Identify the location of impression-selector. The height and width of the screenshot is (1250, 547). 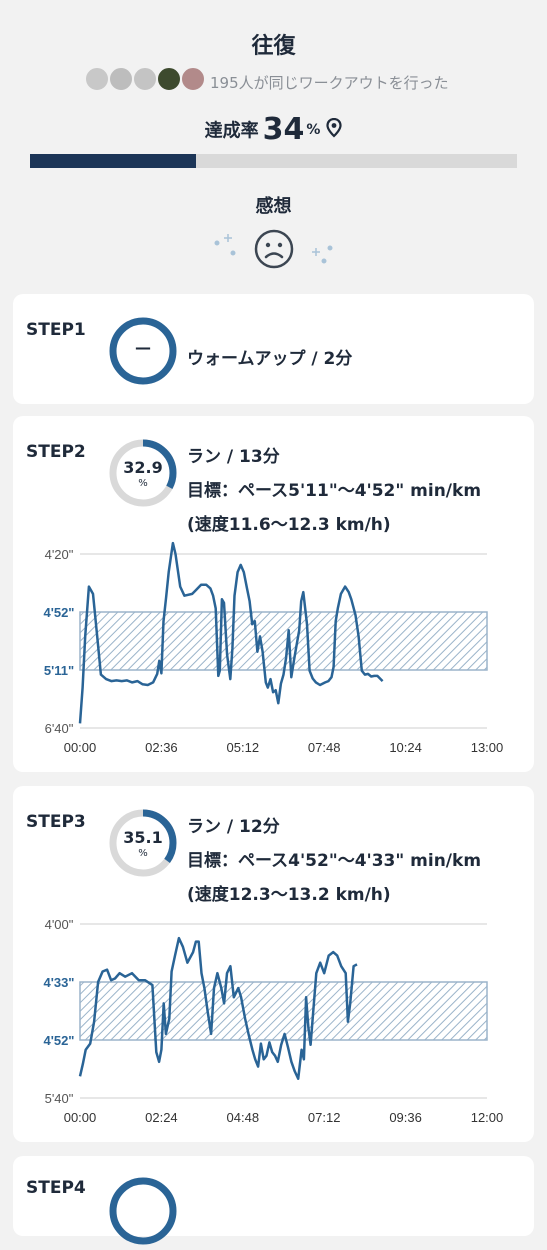
(275, 247).